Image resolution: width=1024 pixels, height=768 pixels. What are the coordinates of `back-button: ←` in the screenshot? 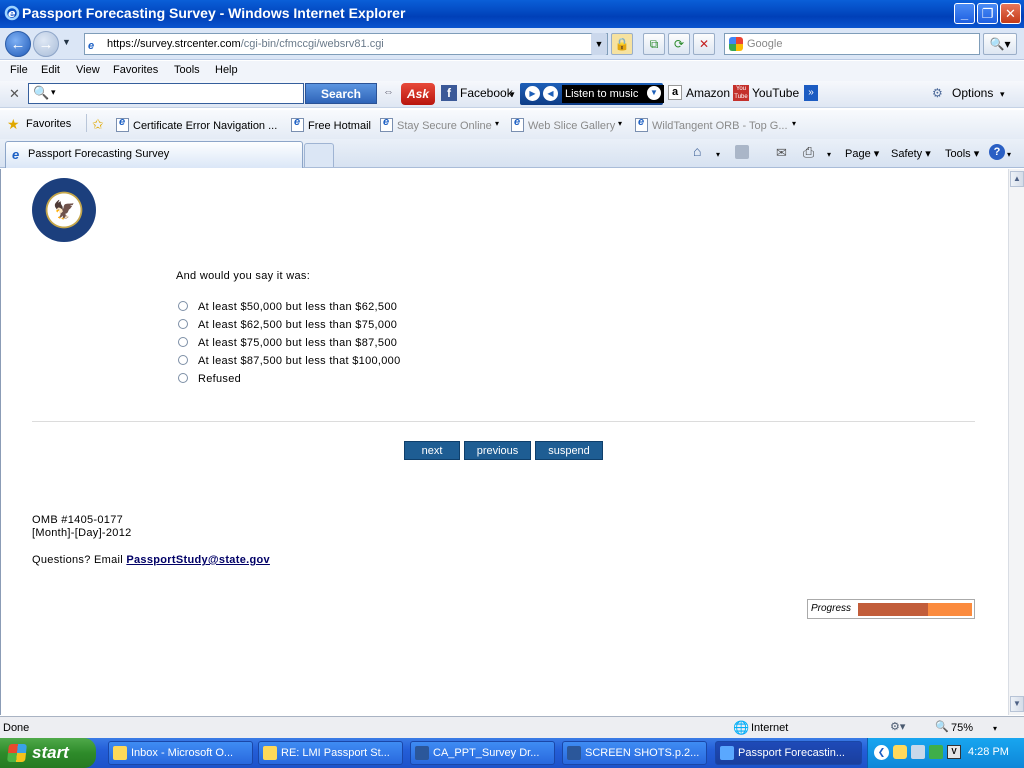 It's located at (18, 44).